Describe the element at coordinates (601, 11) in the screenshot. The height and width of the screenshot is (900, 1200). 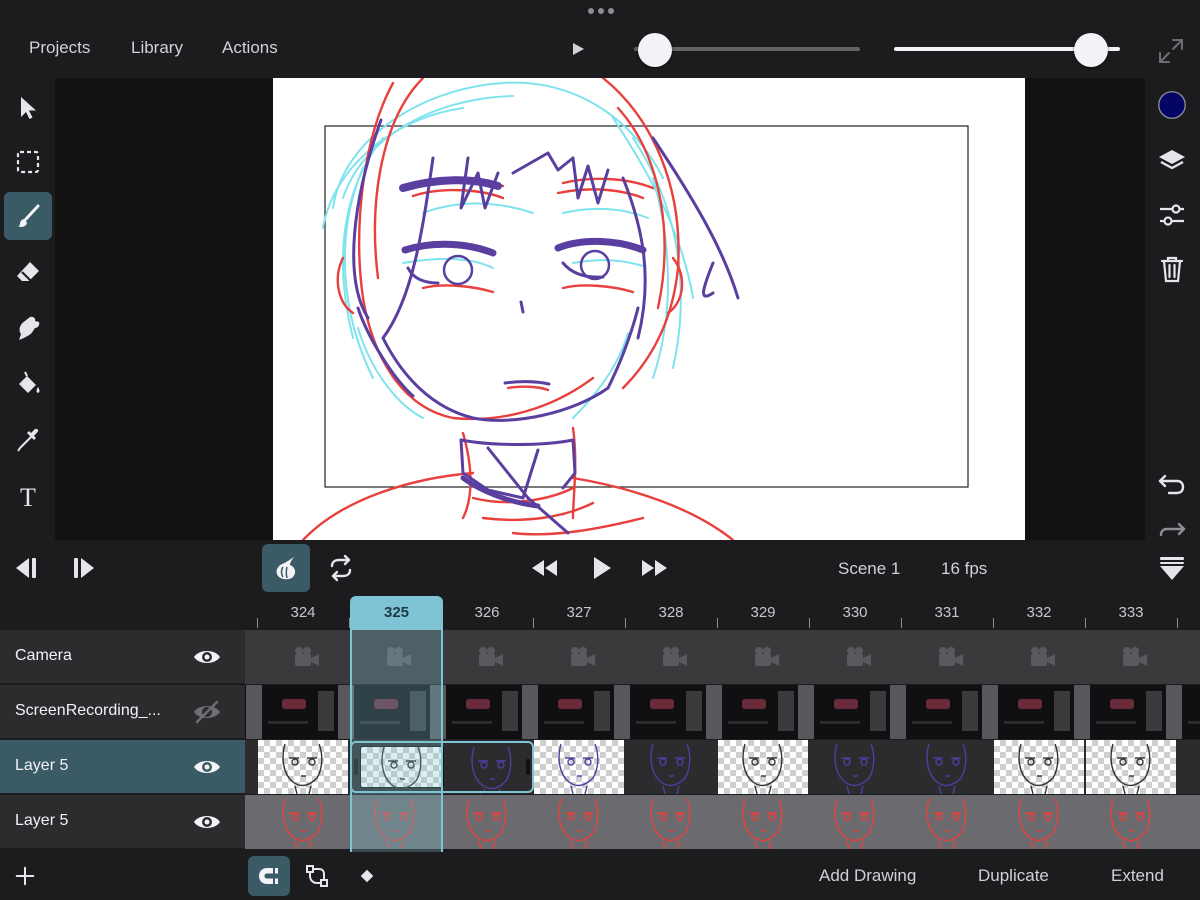
I see `grabber-dots-icon` at that location.